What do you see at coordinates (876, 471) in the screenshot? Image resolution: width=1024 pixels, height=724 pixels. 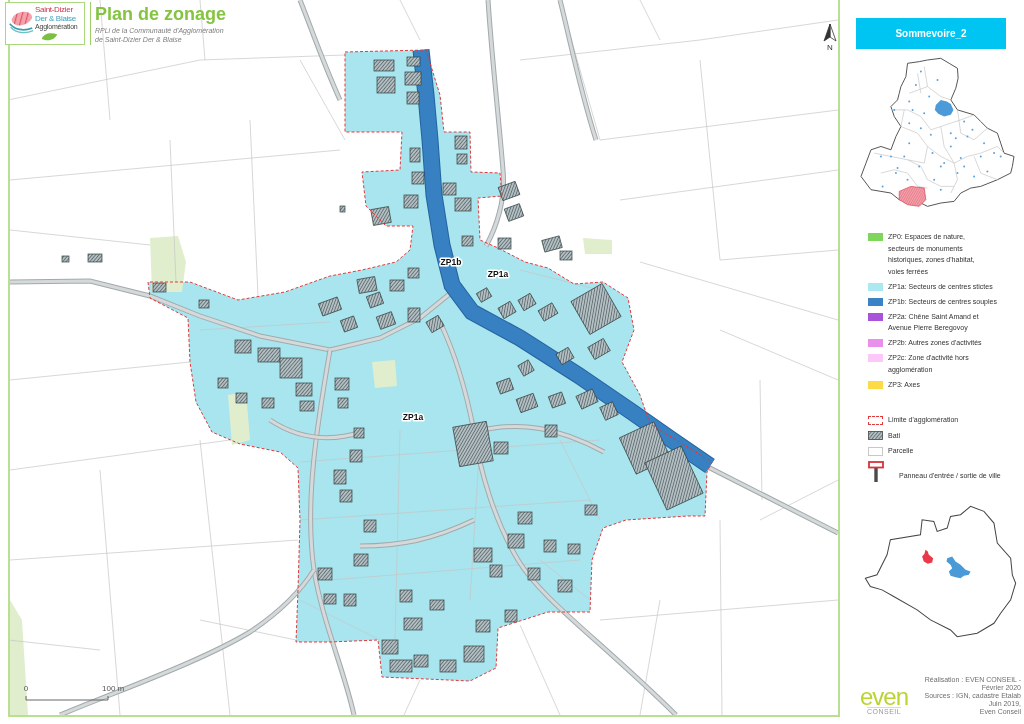 I see `signpost-icon` at bounding box center [876, 471].